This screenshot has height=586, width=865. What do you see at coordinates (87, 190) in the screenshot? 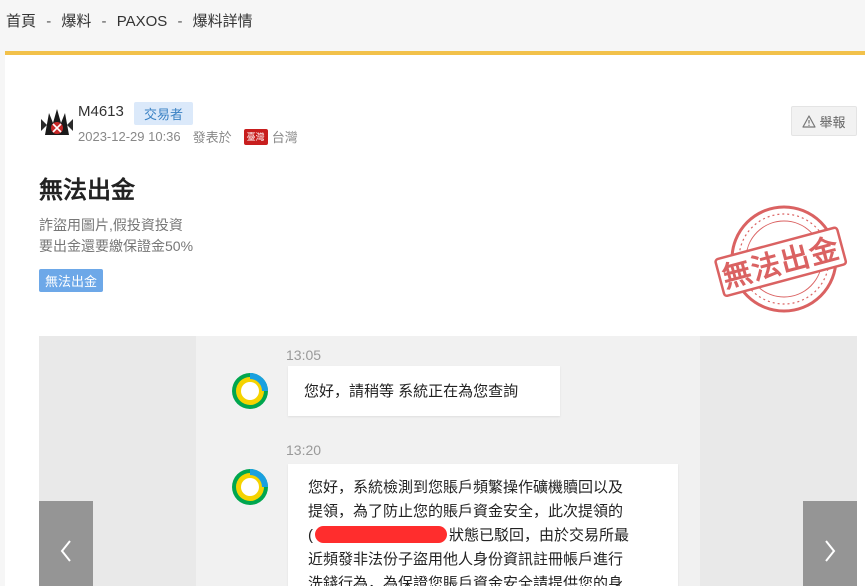
I see `post-title: 無法出金` at bounding box center [87, 190].